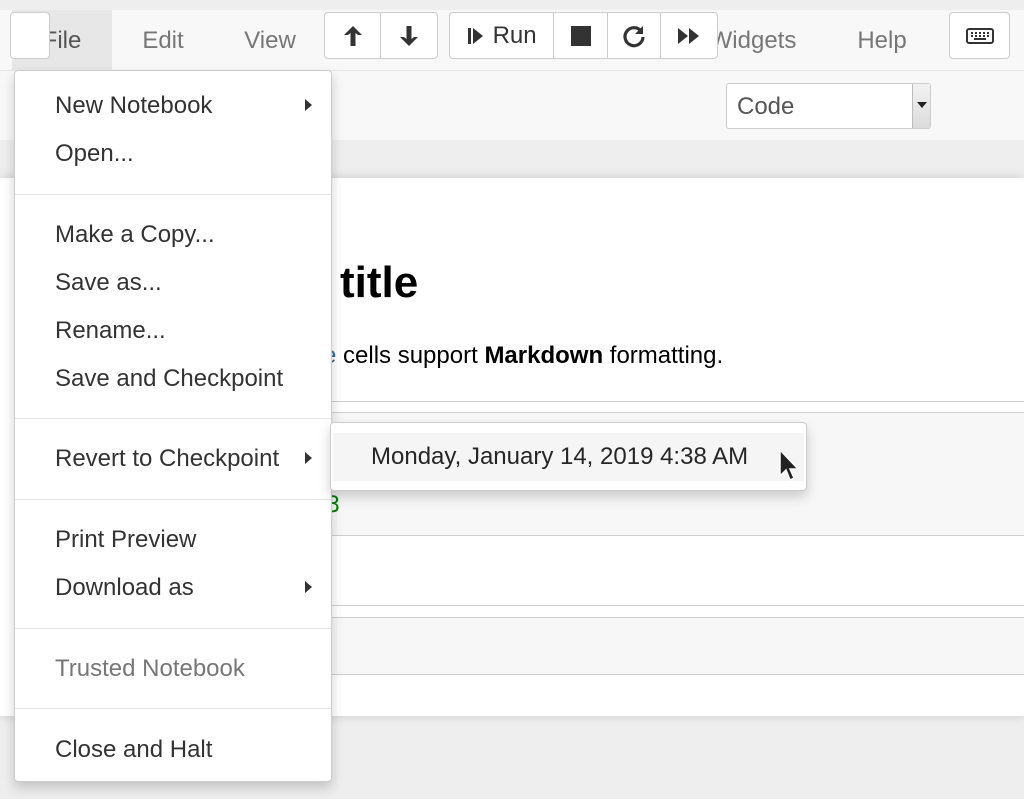 The width and height of the screenshot is (1024, 799). Describe the element at coordinates (30, 35) in the screenshot. I see `toolbar-hidden-group` at that location.